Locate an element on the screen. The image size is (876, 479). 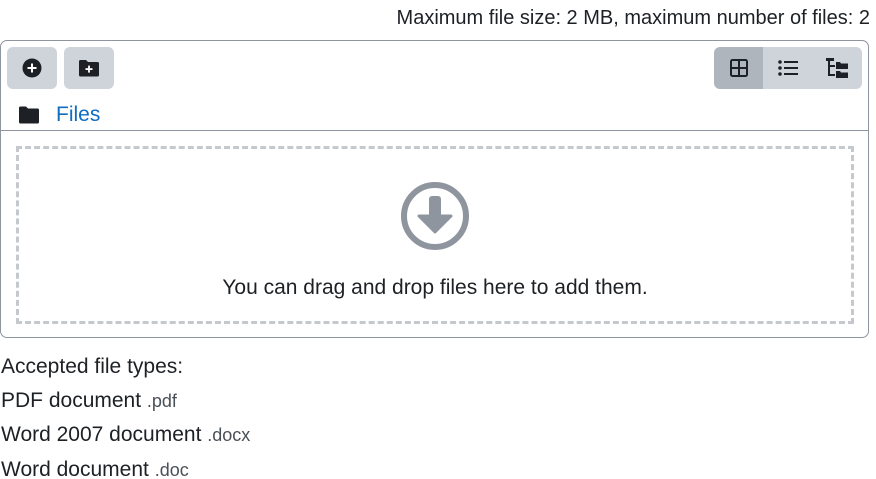
folder-icon is located at coordinates (29, 115).